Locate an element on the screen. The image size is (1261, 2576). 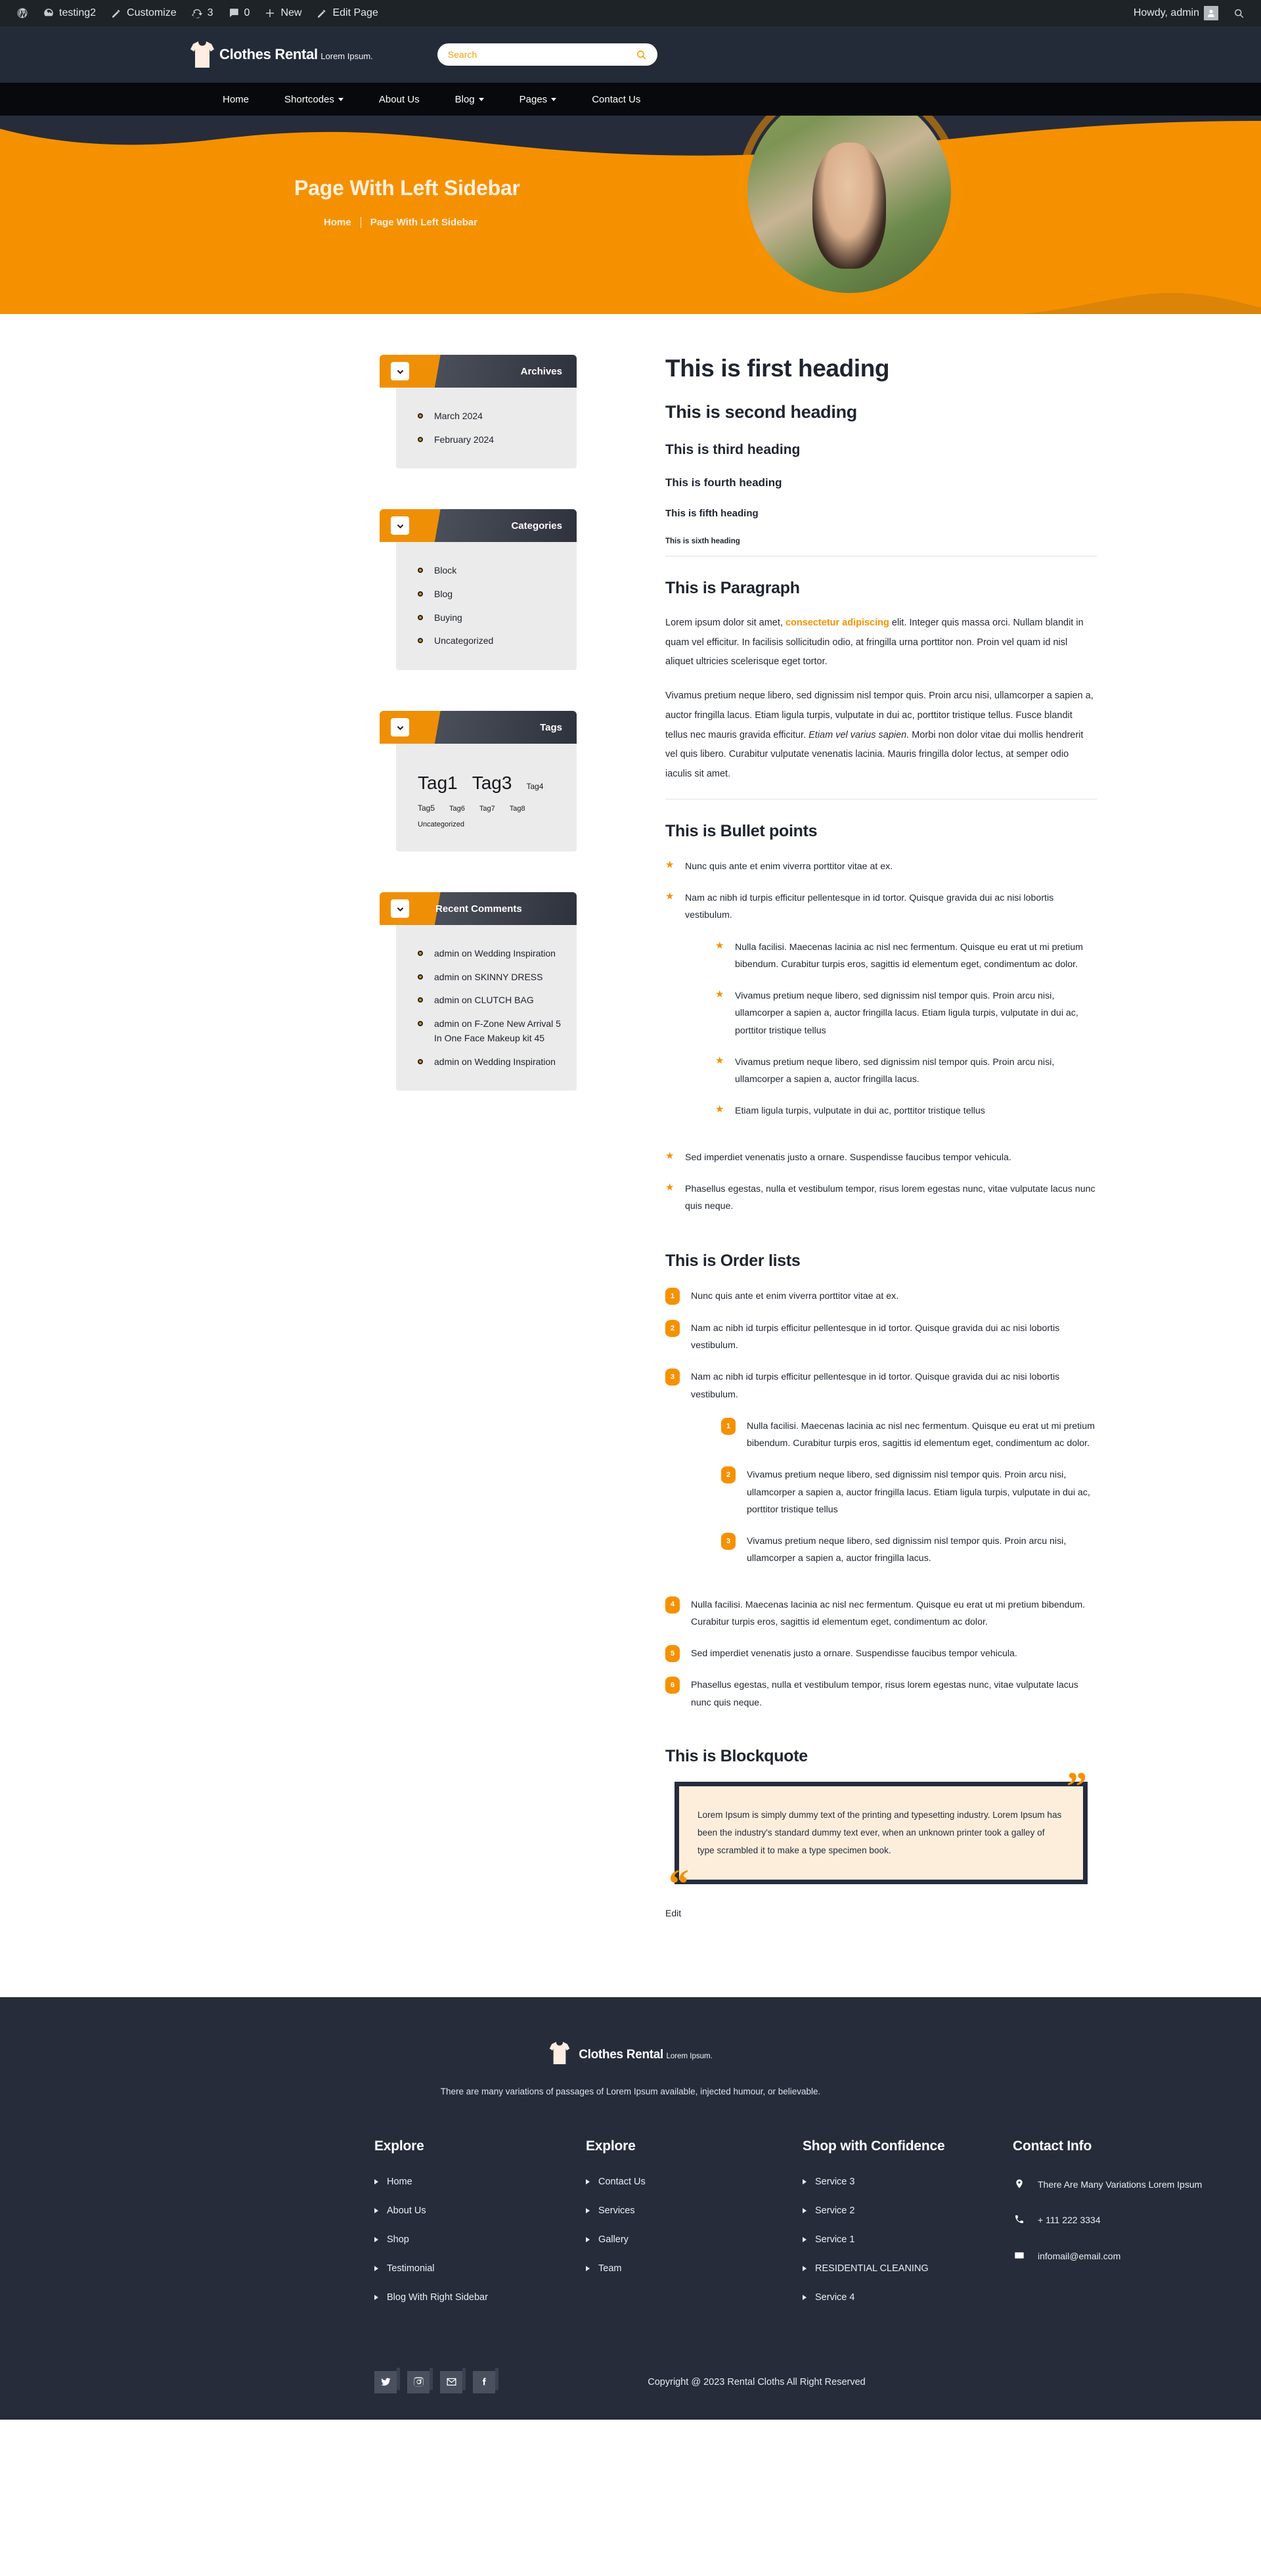
list-item: Service 3 is located at coordinates (908, 2182).